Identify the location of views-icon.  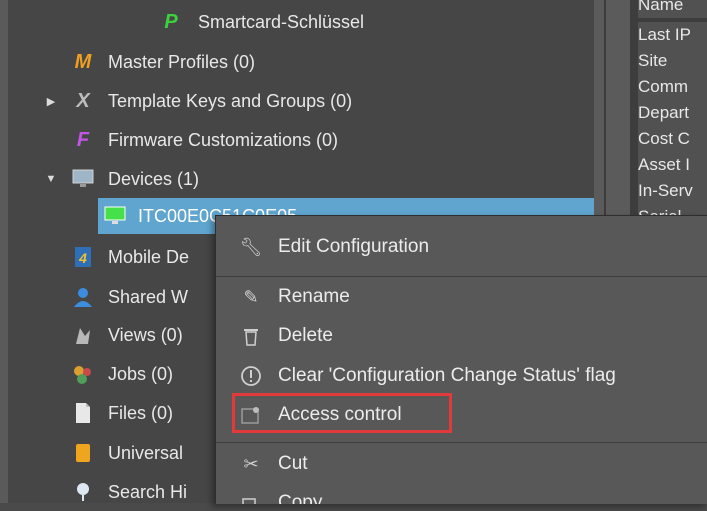
(83, 335).